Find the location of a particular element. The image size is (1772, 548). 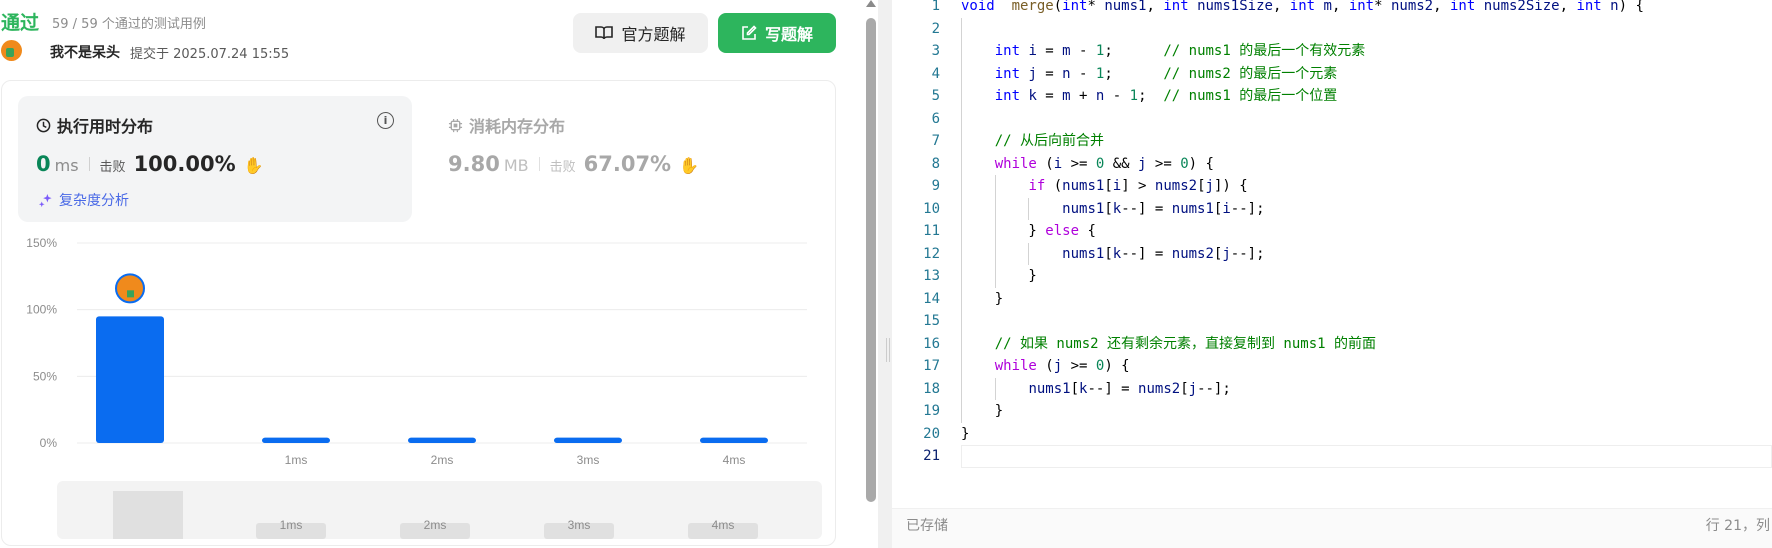

left-scrollbar is located at coordinates (871, 260).